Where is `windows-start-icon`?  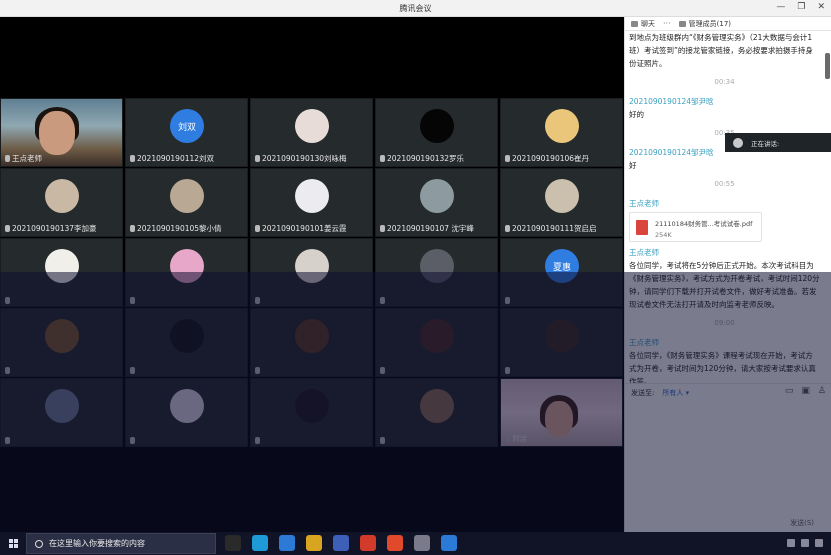 windows-start-icon is located at coordinates (13, 543).